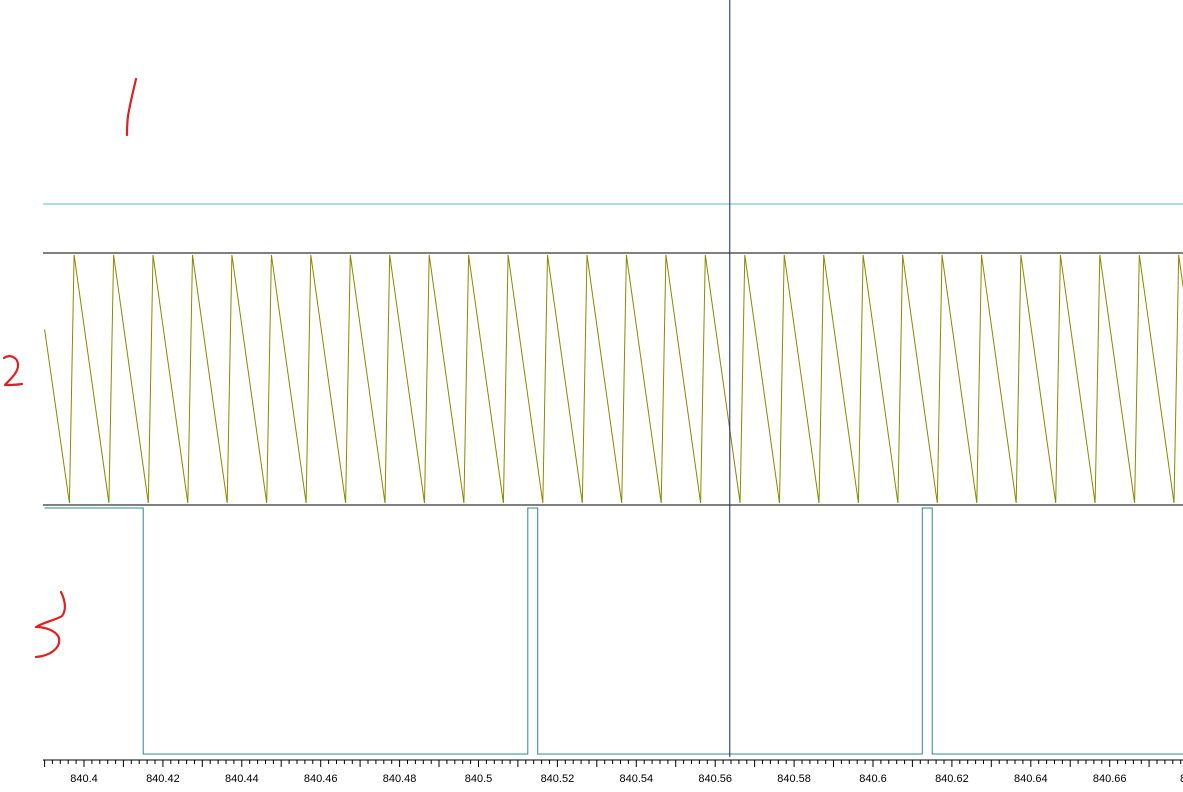  What do you see at coordinates (400, 779) in the screenshot?
I see `x-tick-label: 840.48` at bounding box center [400, 779].